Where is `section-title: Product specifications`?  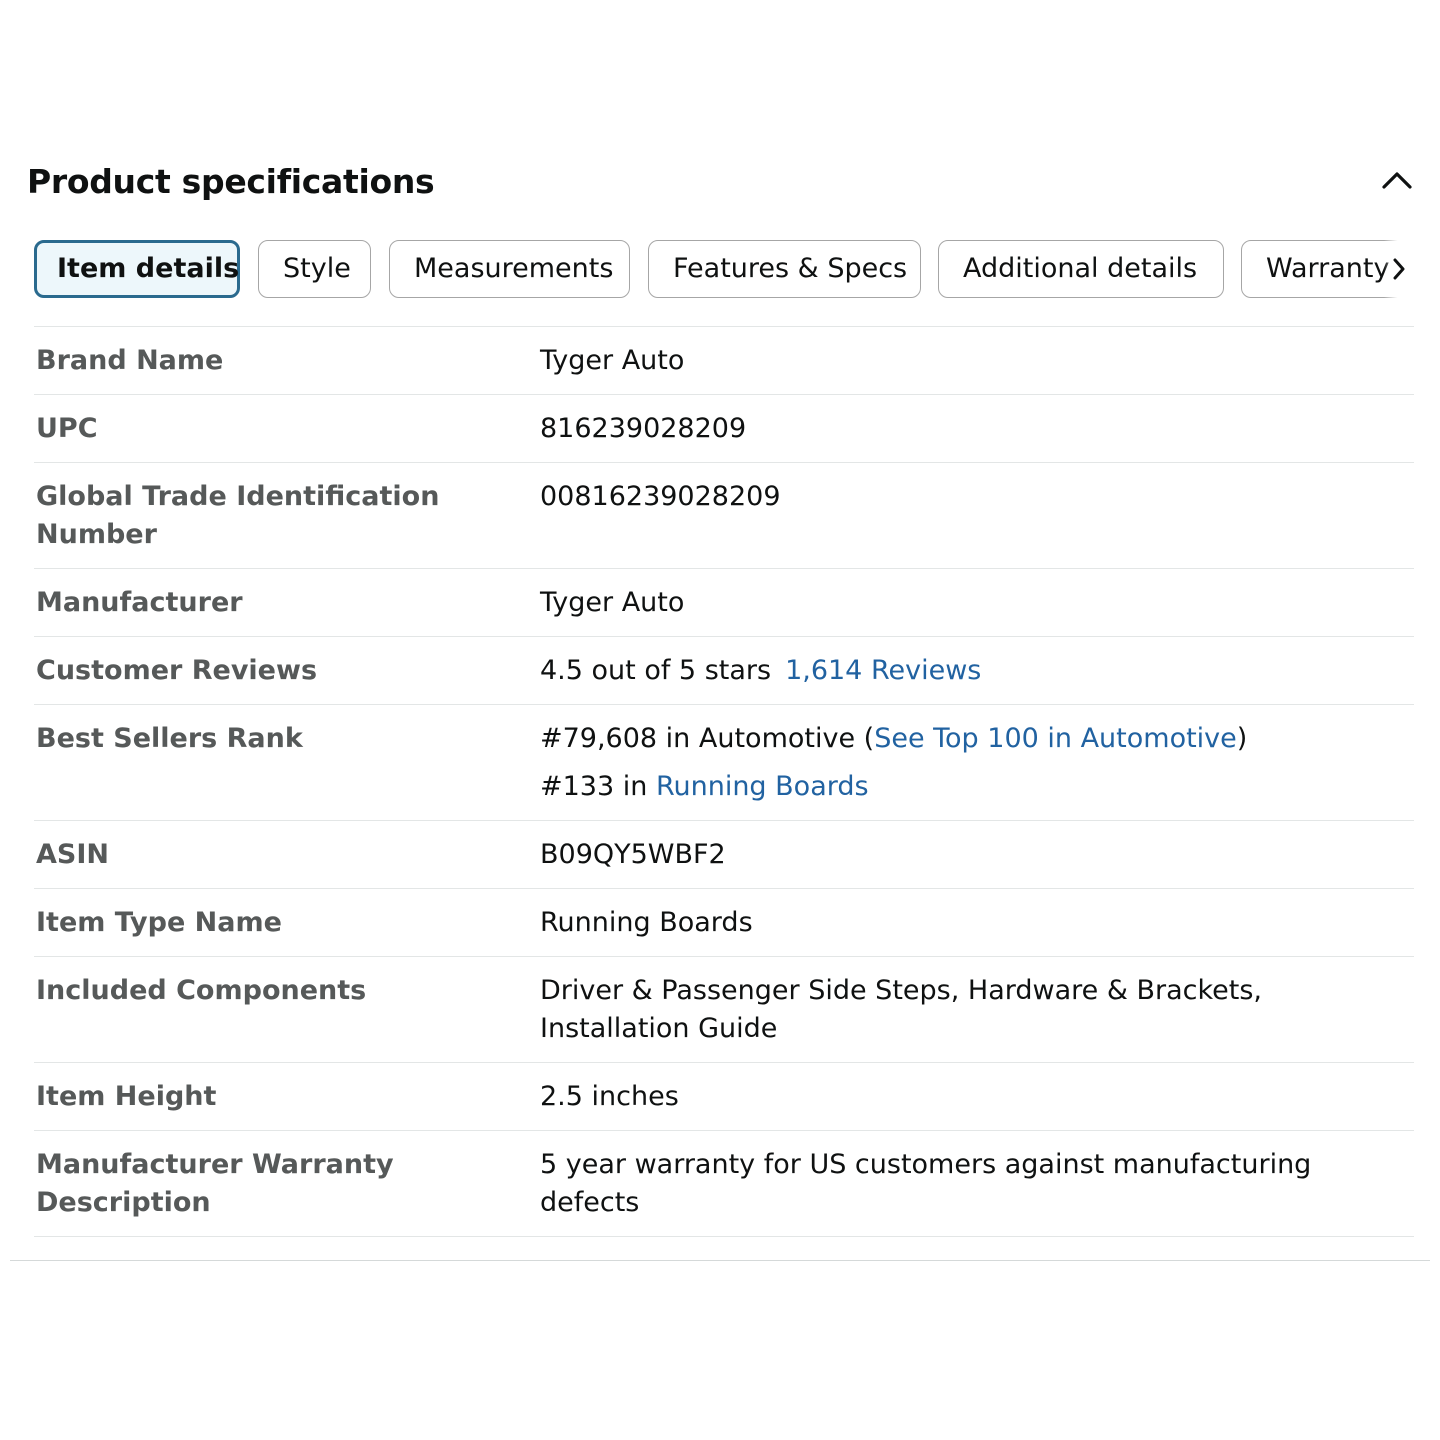 section-title: Product specifications is located at coordinates (231, 181).